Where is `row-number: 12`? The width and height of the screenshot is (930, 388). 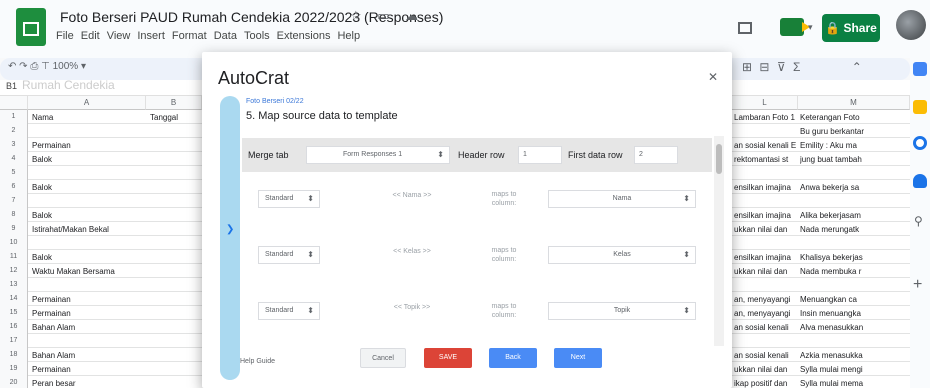 row-number: 12 is located at coordinates (14, 271).